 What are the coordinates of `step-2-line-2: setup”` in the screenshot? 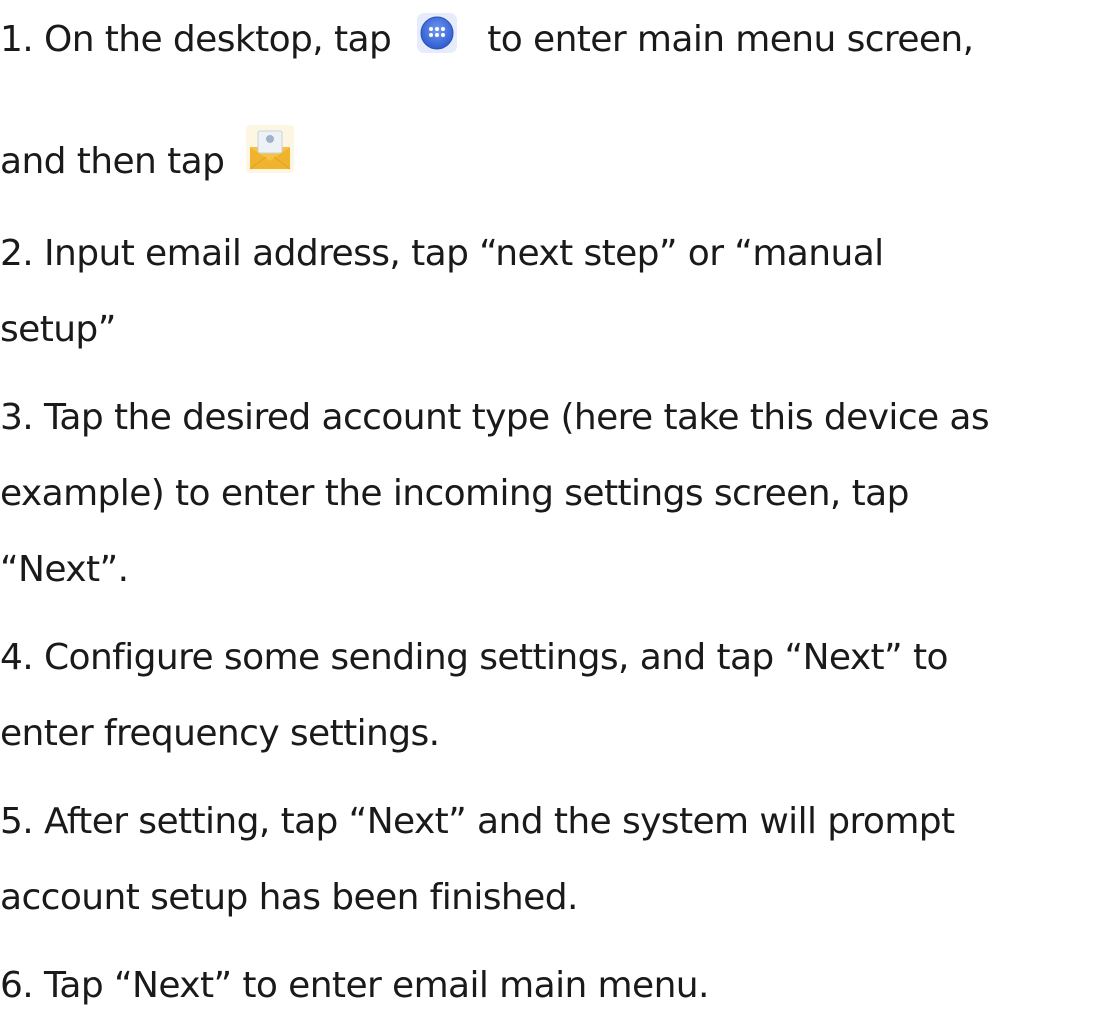 It's located at (58, 329).